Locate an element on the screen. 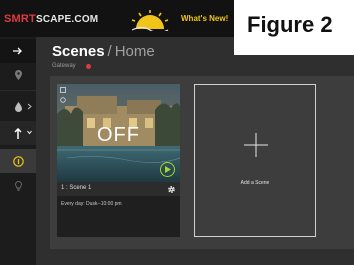  lightbulb-icon is located at coordinates (18, 186).